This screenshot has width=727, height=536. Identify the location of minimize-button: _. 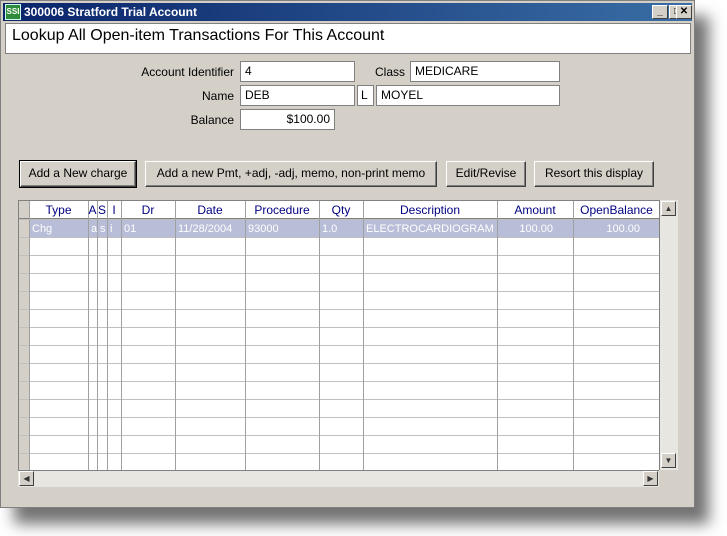
(660, 12).